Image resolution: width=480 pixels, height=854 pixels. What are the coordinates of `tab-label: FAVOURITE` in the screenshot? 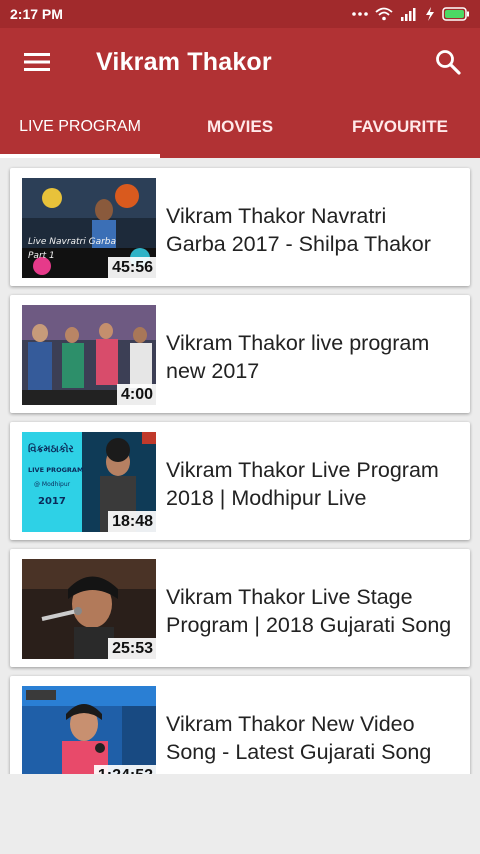 It's located at (400, 126).